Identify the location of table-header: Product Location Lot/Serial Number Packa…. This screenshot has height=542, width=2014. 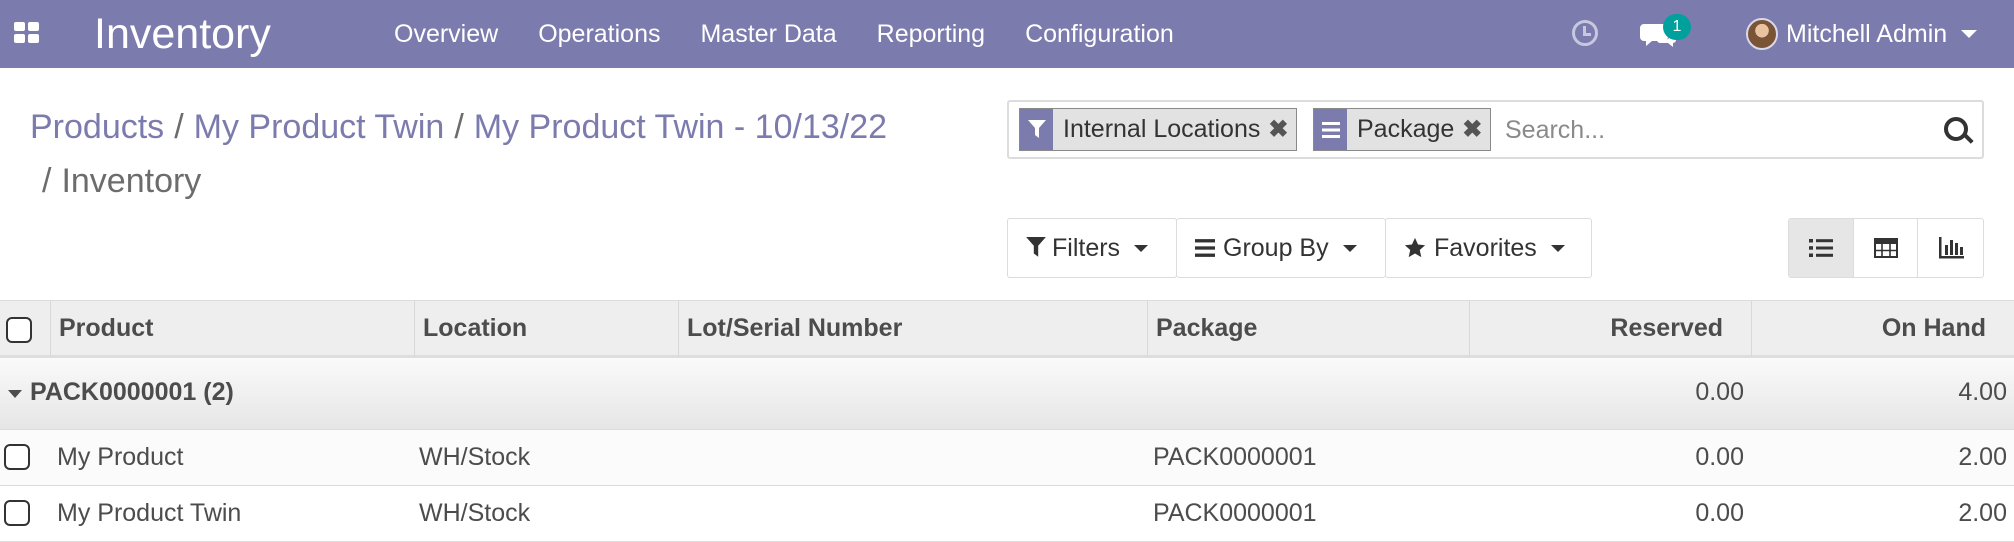
(1007, 329).